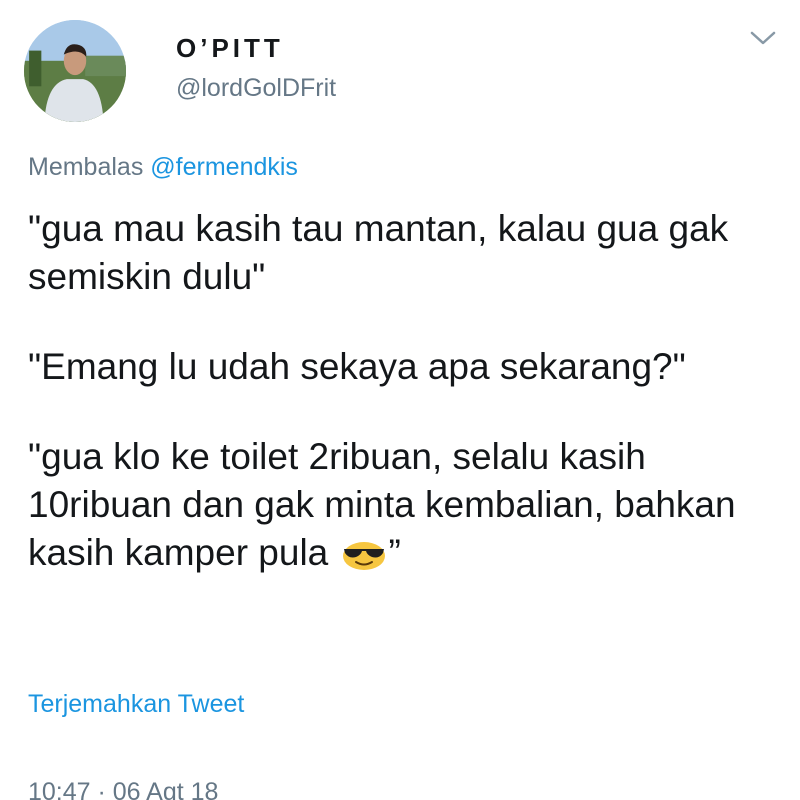 Image resolution: width=800 pixels, height=800 pixels. What do you see at coordinates (363, 556) in the screenshot?
I see `smiling-face-with-sunglasses-icon` at bounding box center [363, 556].